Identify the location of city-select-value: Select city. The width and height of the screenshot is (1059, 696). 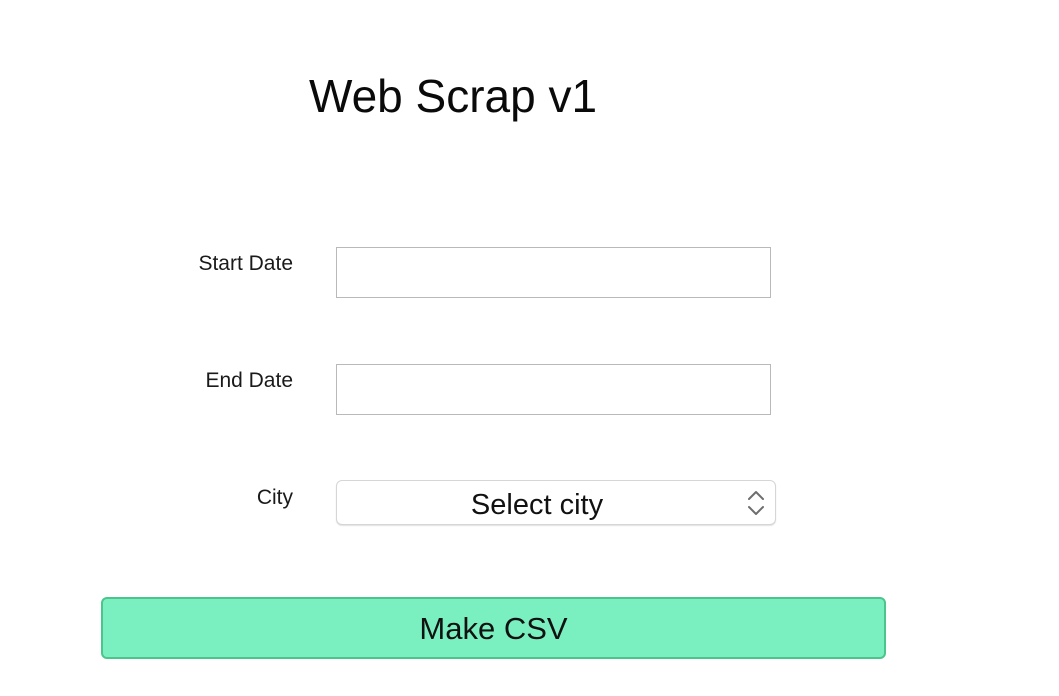
(537, 505).